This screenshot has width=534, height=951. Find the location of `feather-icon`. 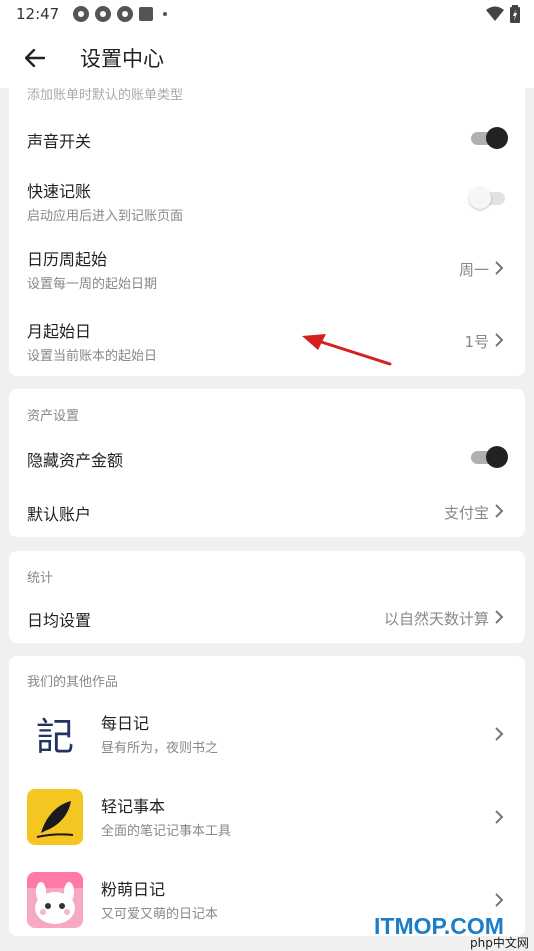

feather-icon is located at coordinates (55, 817).